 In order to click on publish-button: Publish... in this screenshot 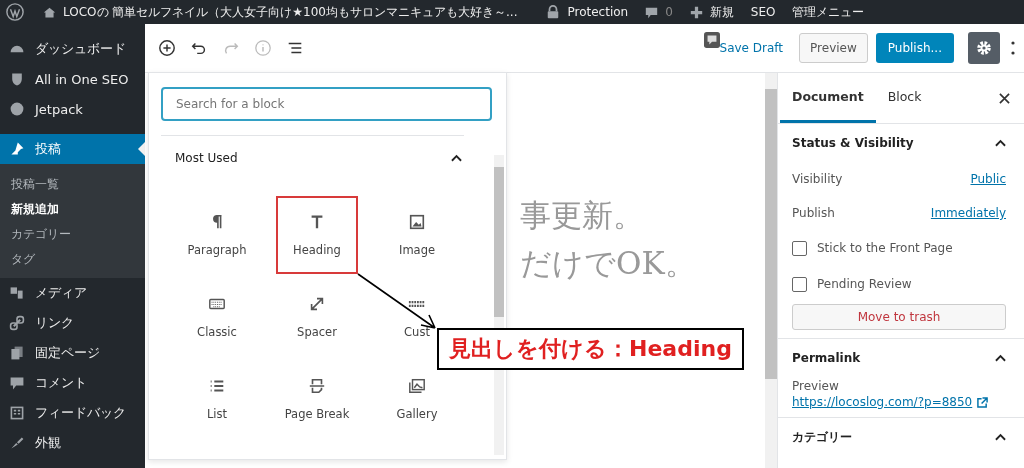, I will do `click(914, 48)`.